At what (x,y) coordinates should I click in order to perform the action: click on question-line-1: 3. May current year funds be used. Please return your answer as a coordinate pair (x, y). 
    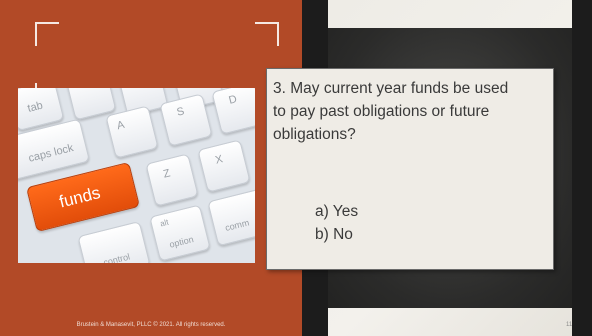
    Looking at the image, I should click on (391, 88).